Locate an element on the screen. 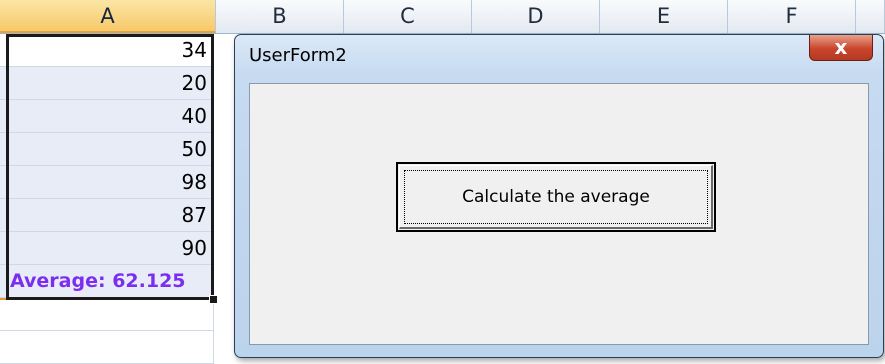  close-button: x is located at coordinates (841, 48).